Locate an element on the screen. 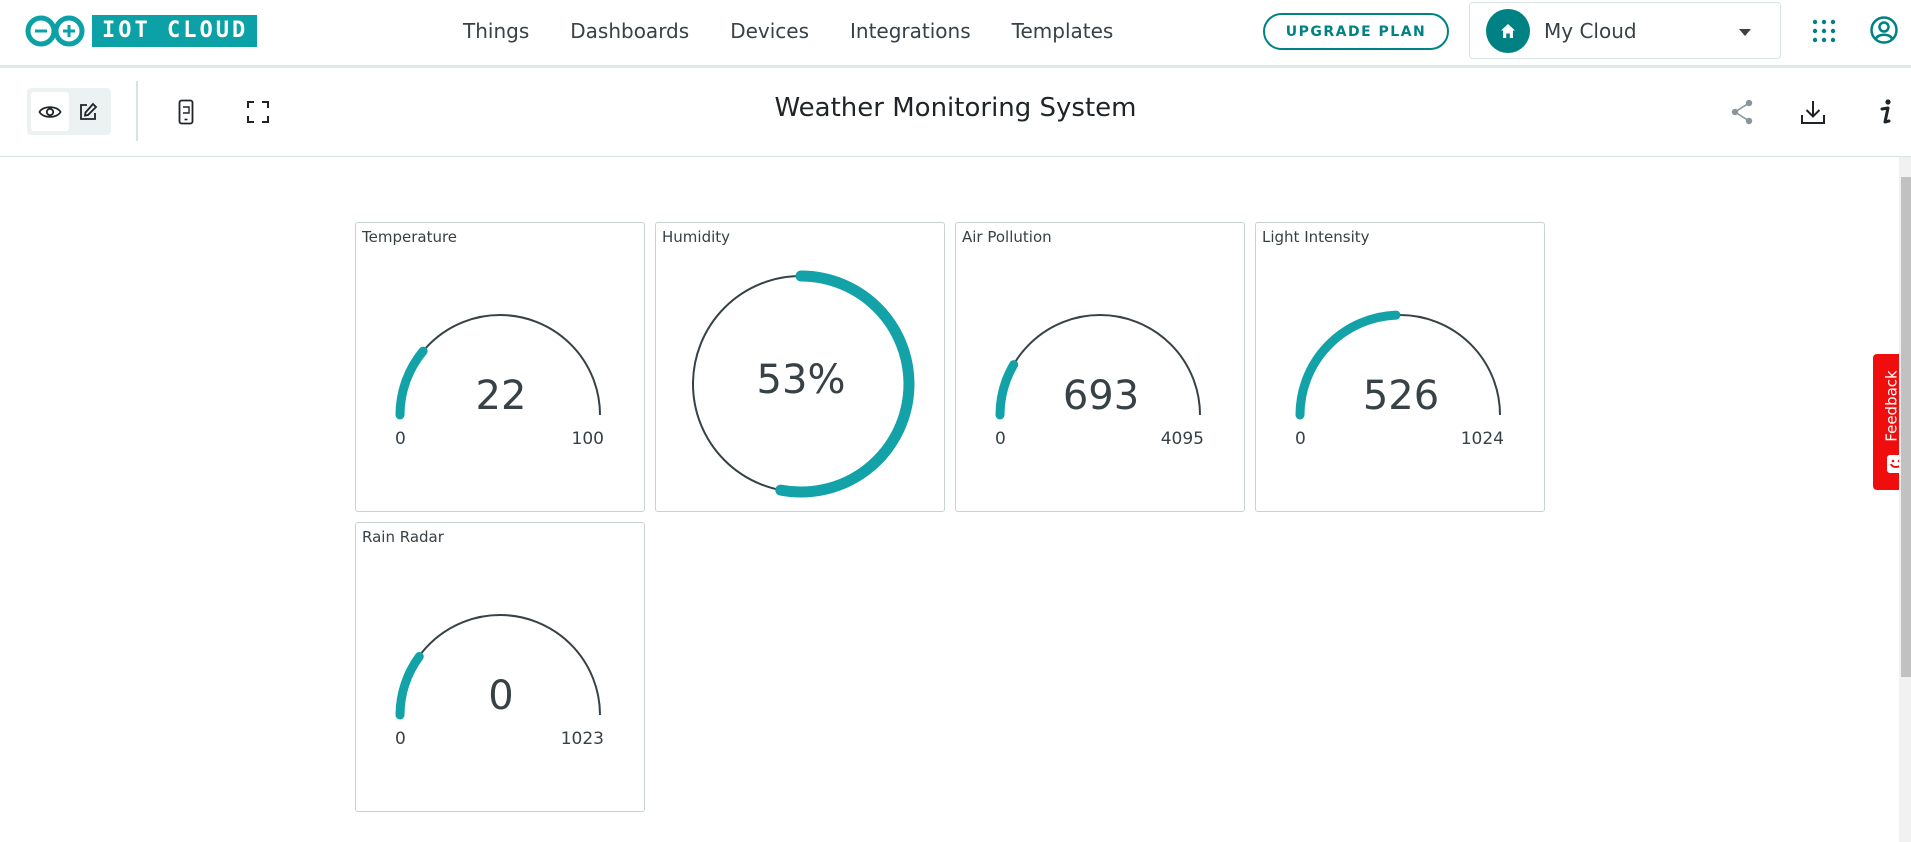 The width and height of the screenshot is (1911, 842). scrollbar-thumb is located at coordinates (1906, 427).